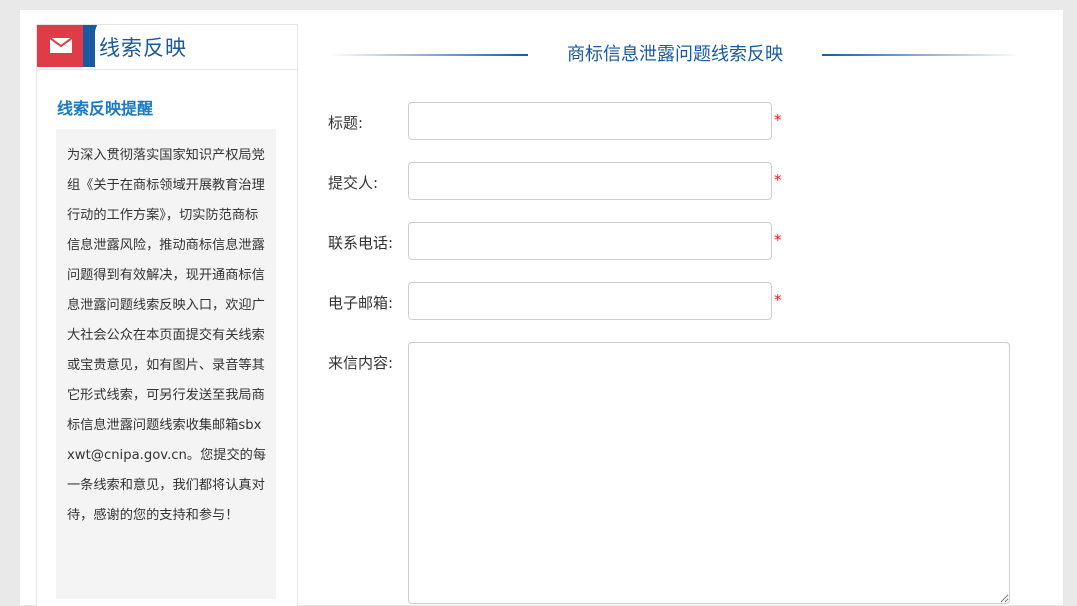 Image resolution: width=1077 pixels, height=606 pixels. Describe the element at coordinates (590, 121) in the screenshot. I see `title-input` at that location.